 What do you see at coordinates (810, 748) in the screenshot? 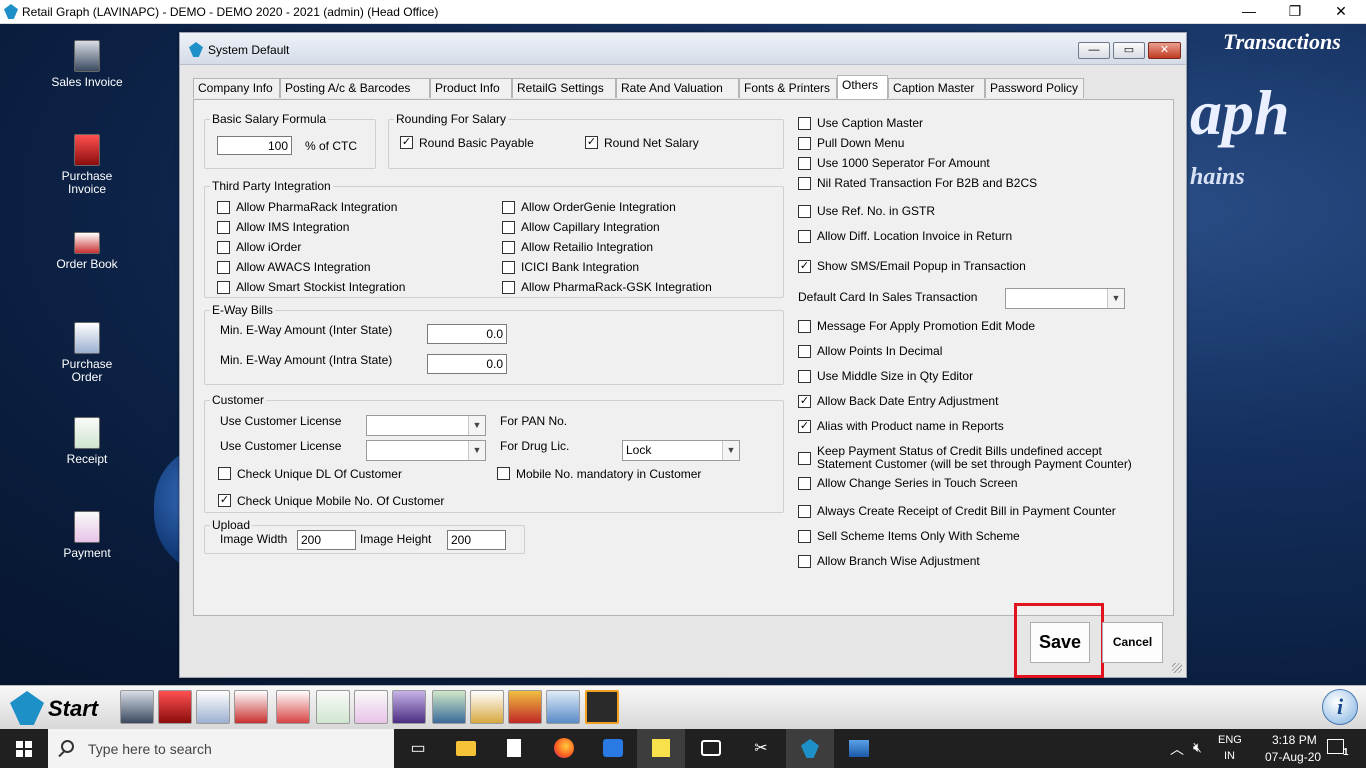
I see `retail-graph-taskbar-icon` at bounding box center [810, 748].